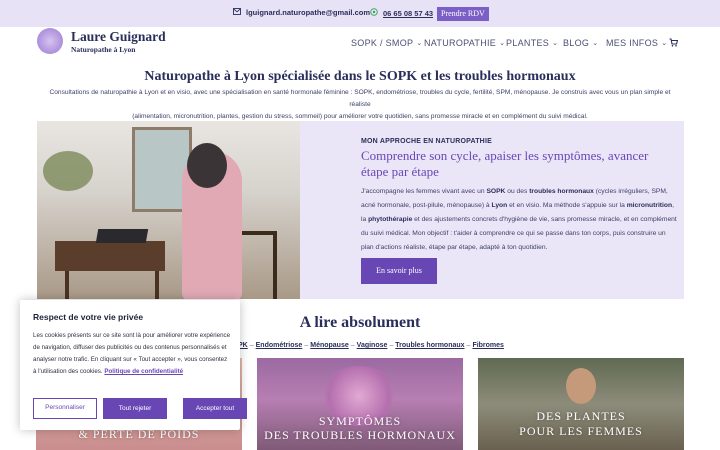 The height and width of the screenshot is (450, 720). Describe the element at coordinates (581, 431) in the screenshot. I see `card-caption-line-2: POUR LES FEMMES` at that location.